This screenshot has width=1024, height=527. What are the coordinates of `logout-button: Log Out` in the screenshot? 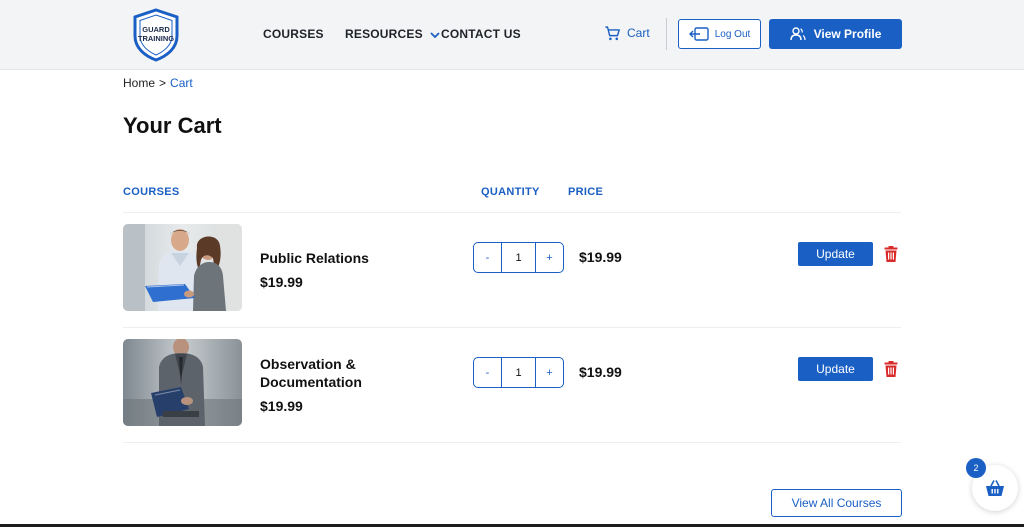 It's located at (719, 34).